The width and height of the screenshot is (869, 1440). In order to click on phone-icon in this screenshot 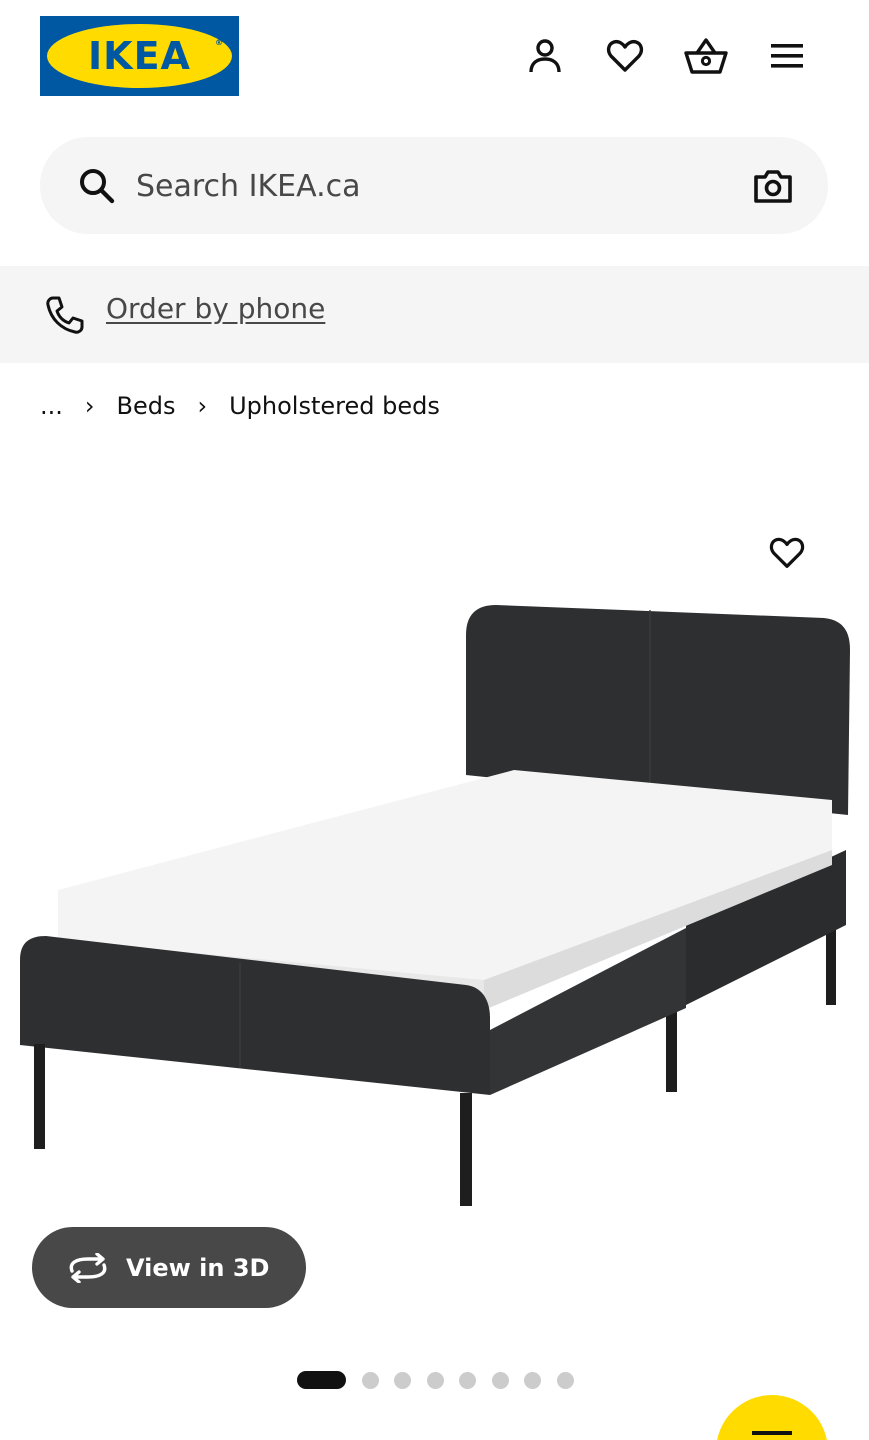, I will do `click(65, 315)`.